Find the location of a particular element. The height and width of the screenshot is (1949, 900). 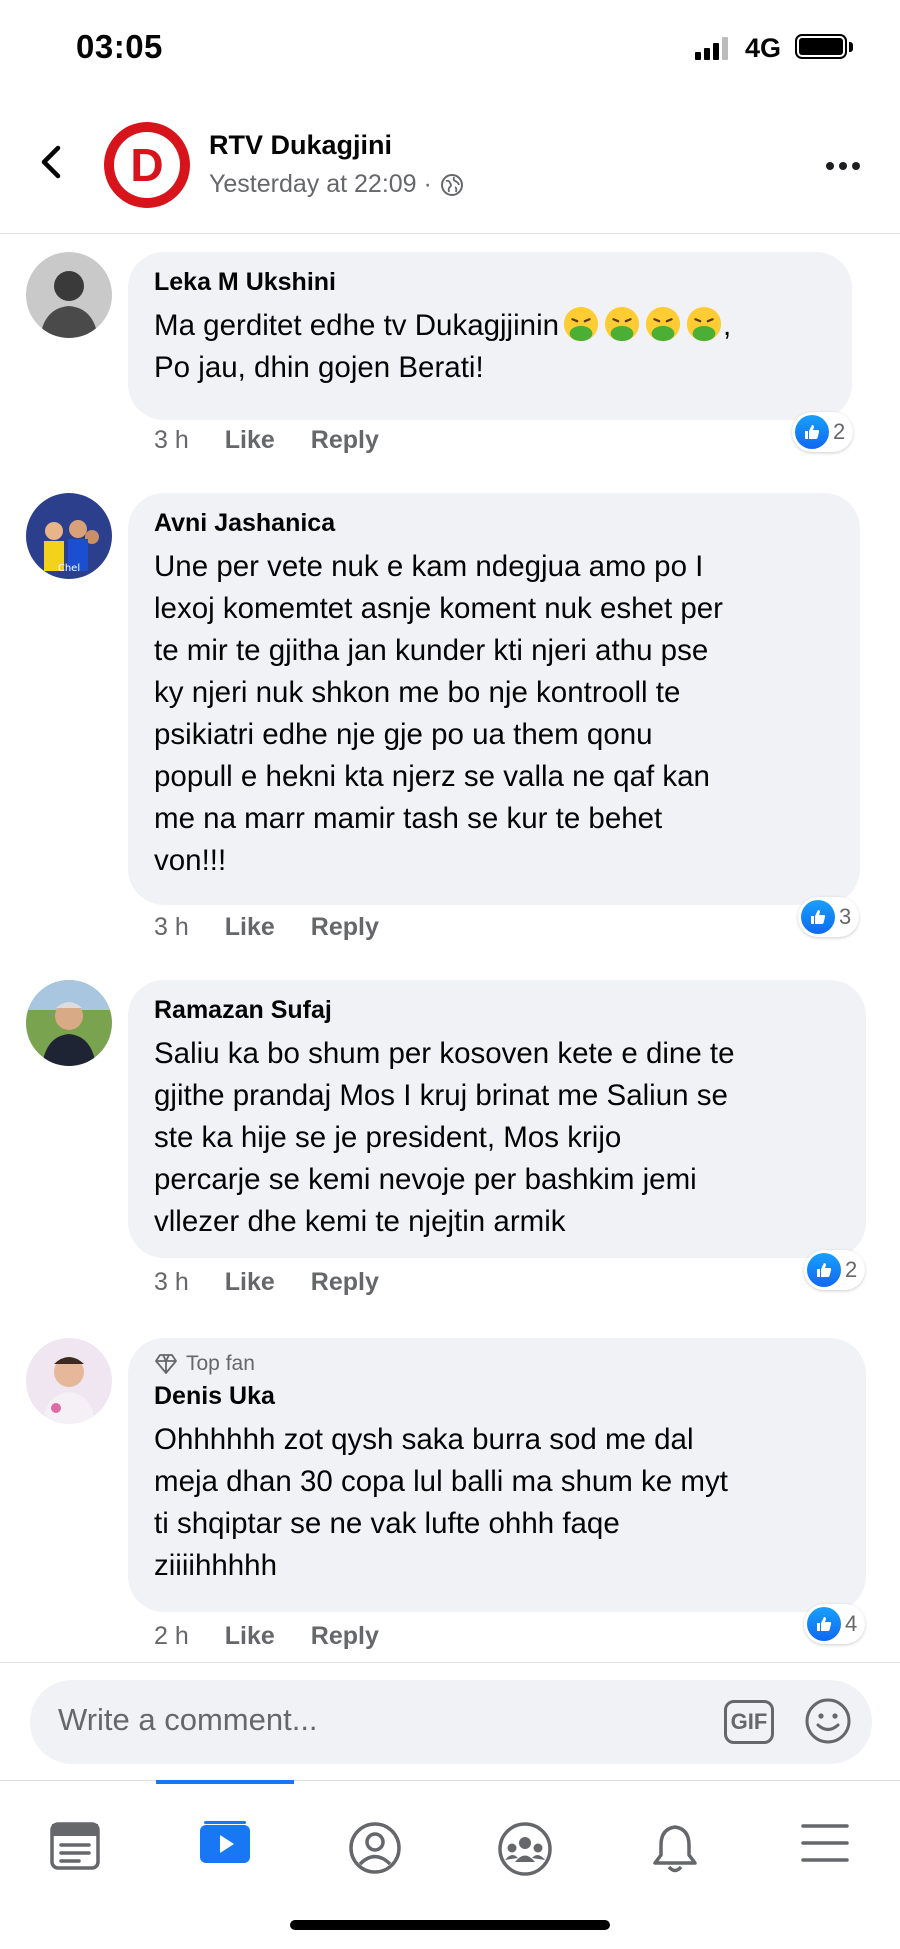

reaction-count: 3 is located at coordinates (845, 916).